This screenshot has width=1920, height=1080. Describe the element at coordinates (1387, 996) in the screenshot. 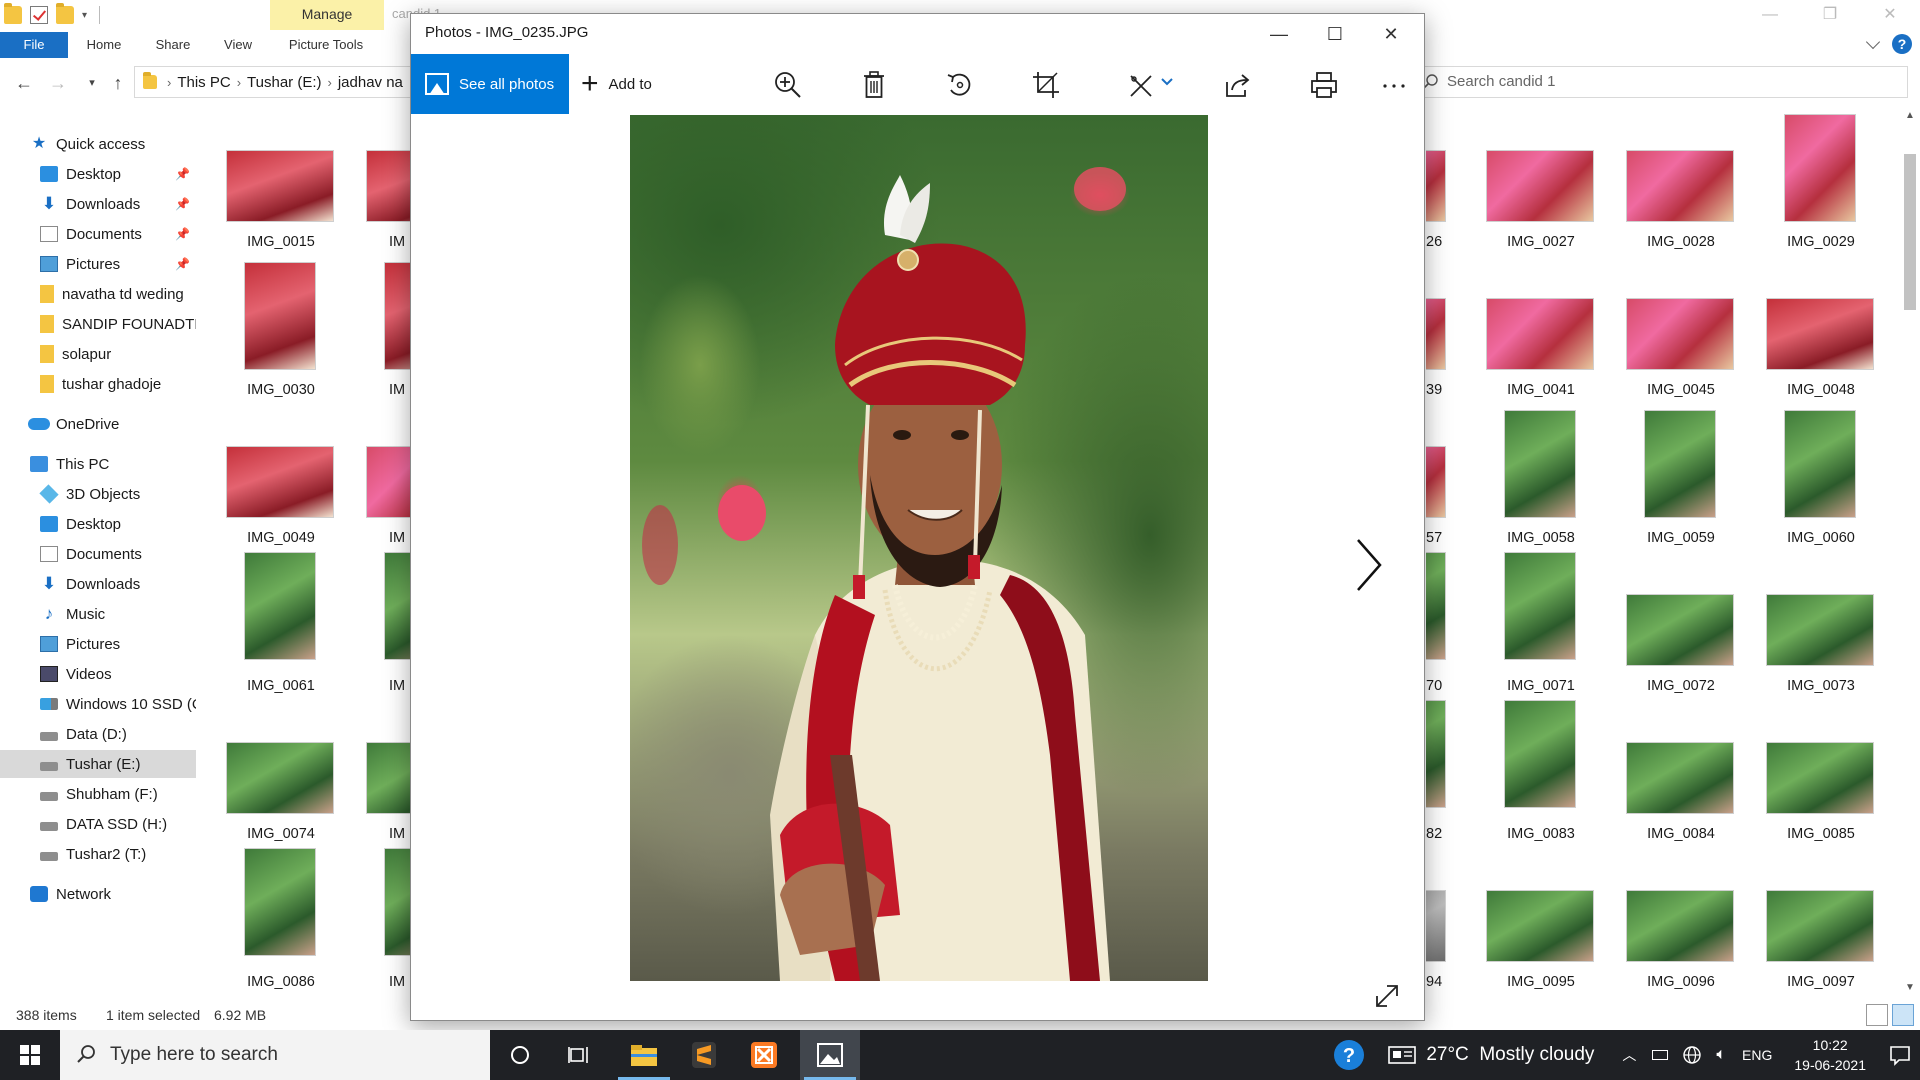

I see `full-screen-icon` at that location.